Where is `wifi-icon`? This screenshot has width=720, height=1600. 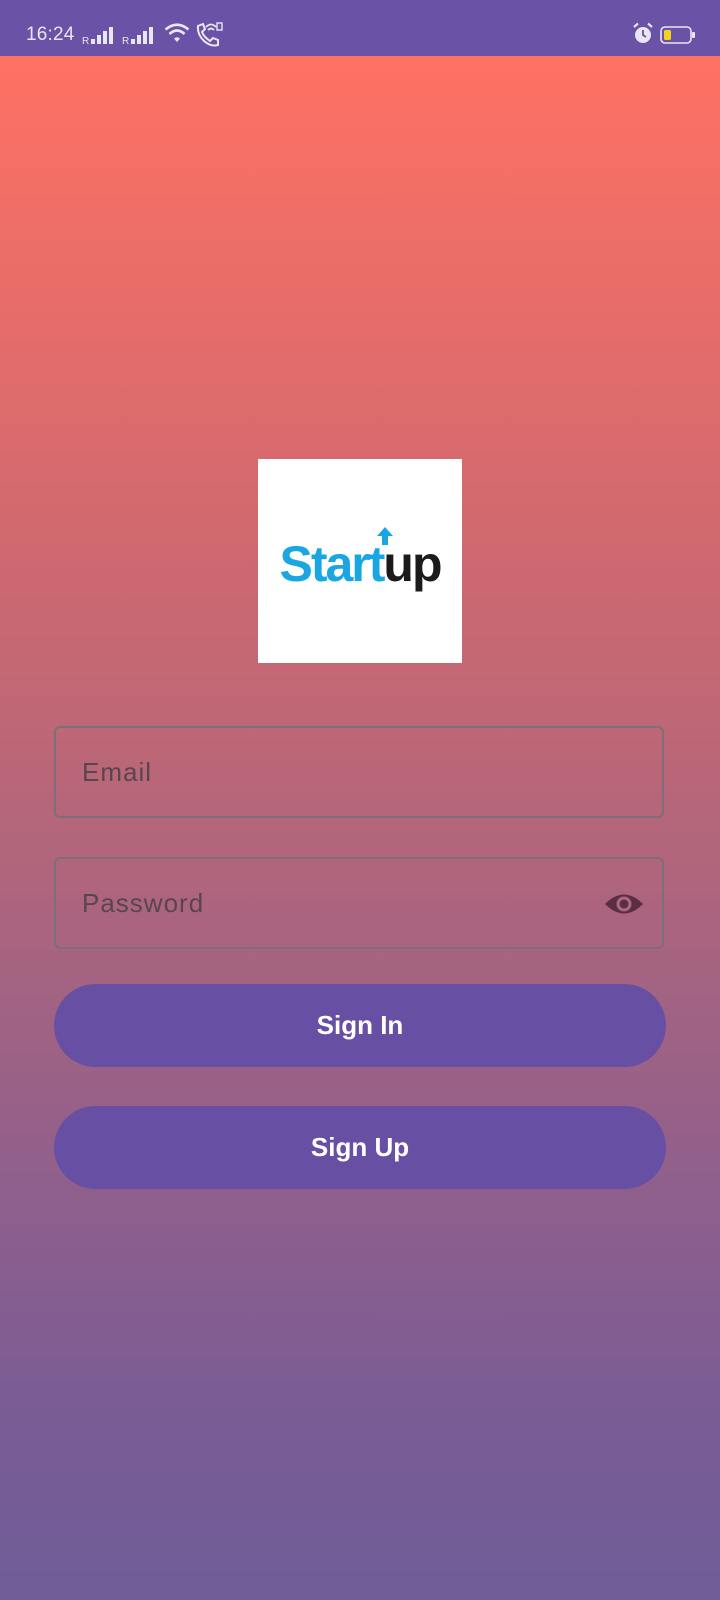 wifi-icon is located at coordinates (177, 32).